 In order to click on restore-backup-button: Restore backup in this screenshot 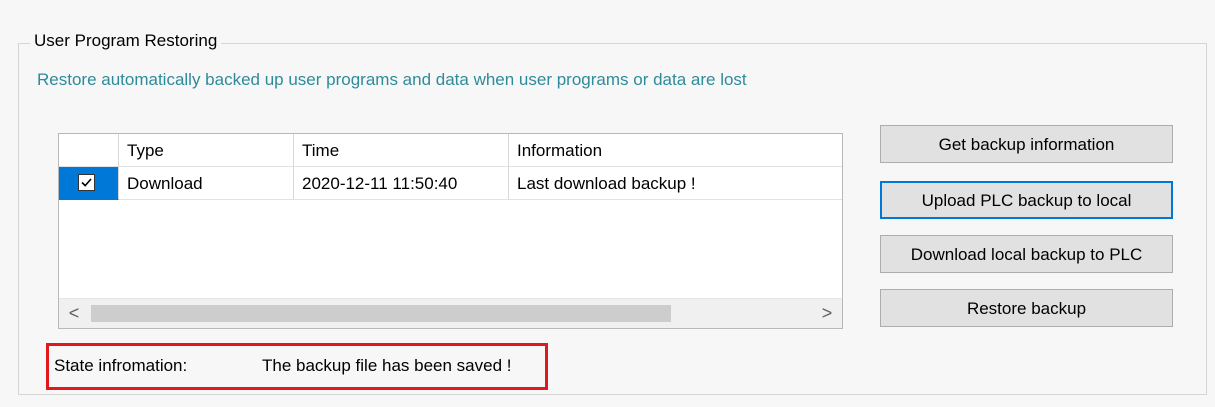, I will do `click(1026, 308)`.